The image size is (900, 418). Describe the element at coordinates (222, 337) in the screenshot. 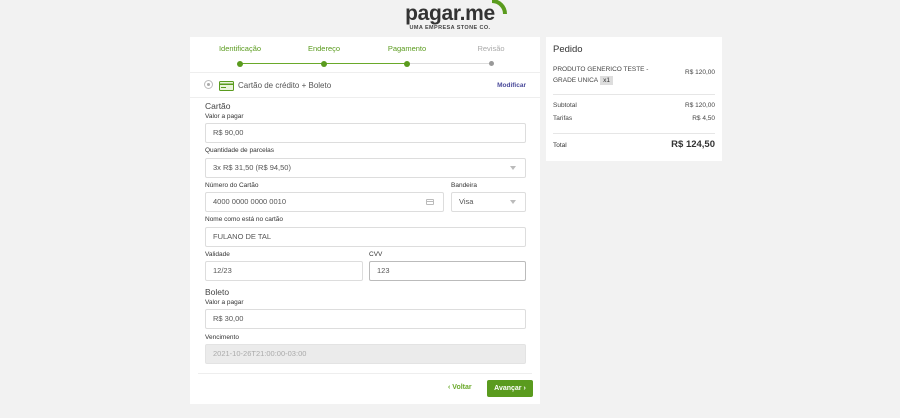

I see `due-date-label: Vencimento` at that location.